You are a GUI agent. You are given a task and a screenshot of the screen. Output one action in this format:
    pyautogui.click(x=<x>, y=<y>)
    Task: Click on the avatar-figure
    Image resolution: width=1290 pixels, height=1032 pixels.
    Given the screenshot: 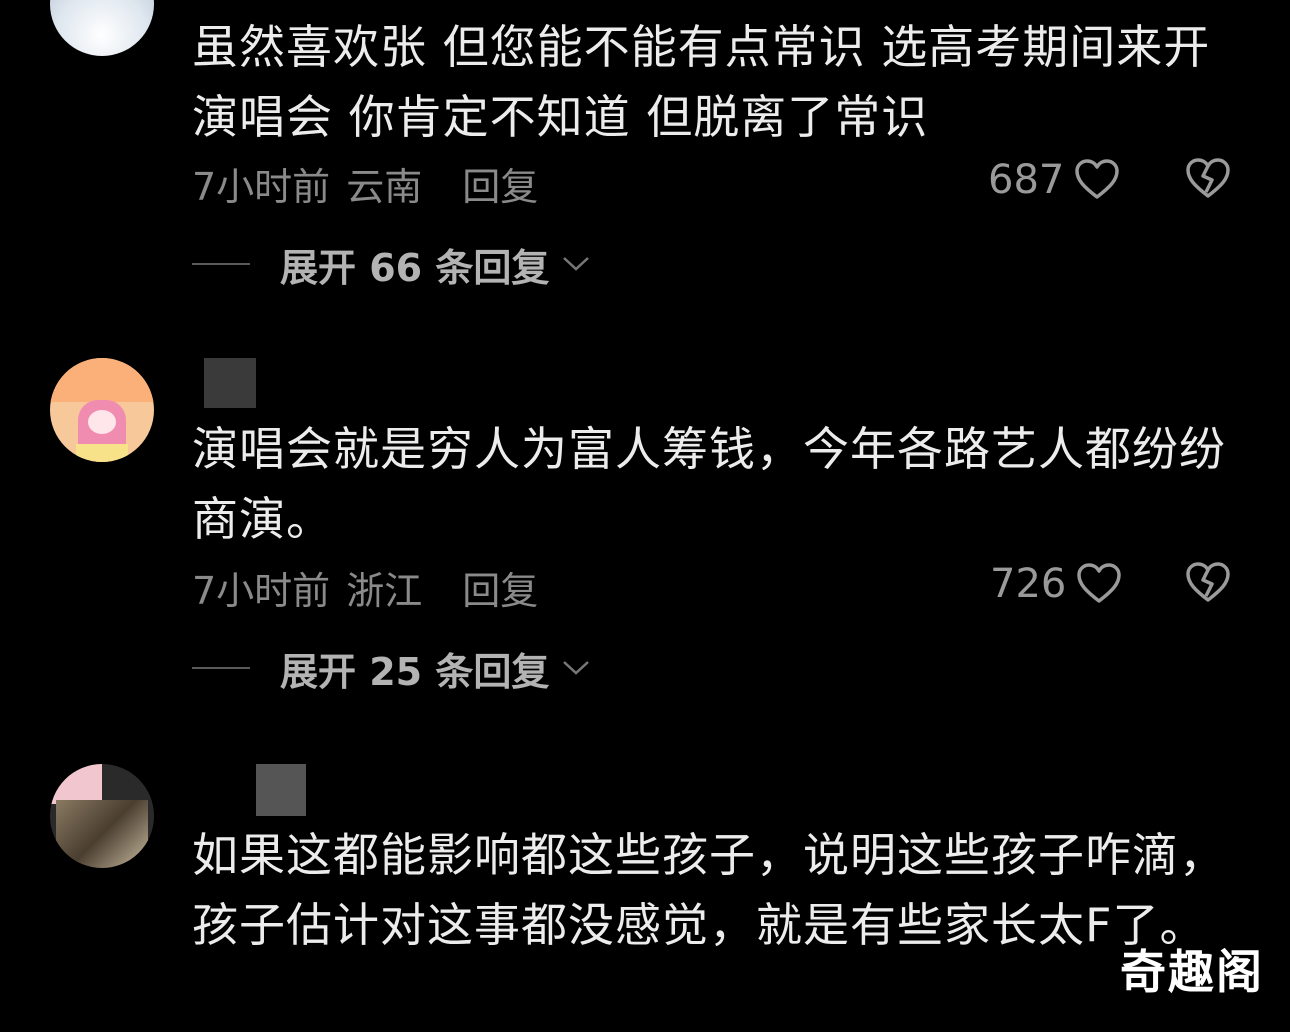 What is the action you would take?
    pyautogui.click(x=102, y=834)
    